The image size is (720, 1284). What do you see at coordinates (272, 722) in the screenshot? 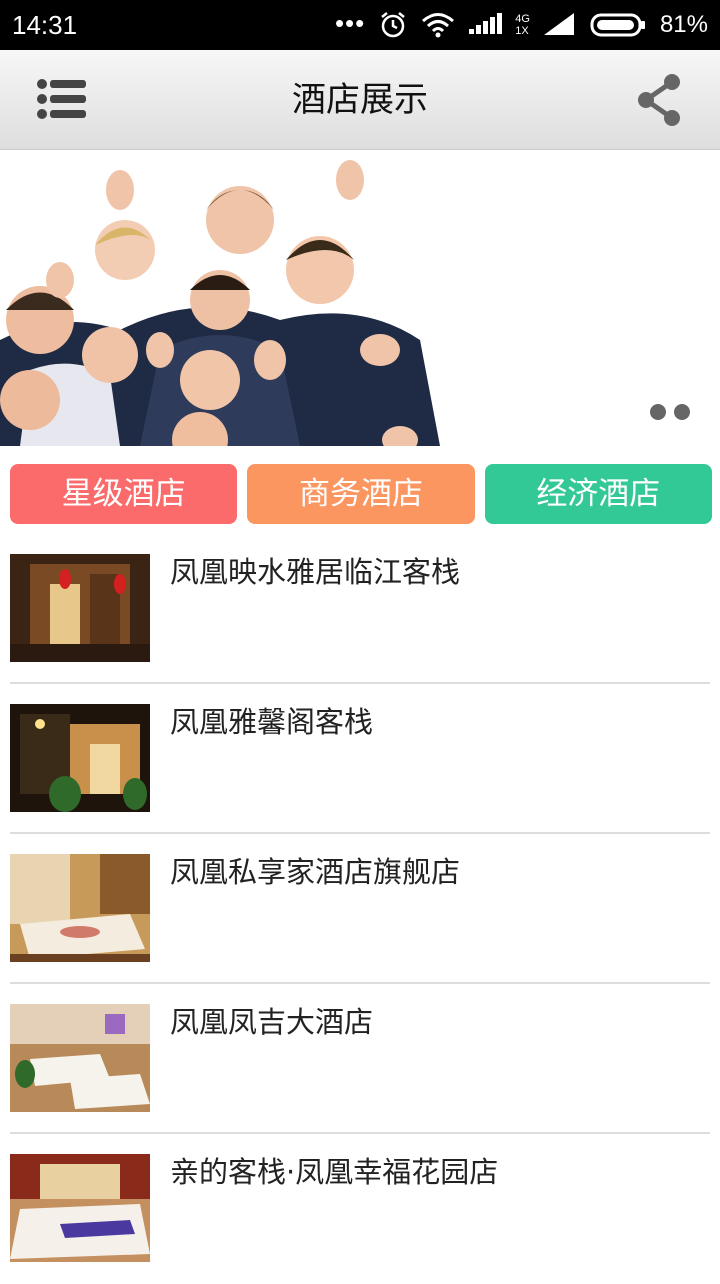
I see `hotel-name: 凤凰雅馨阁客栈` at bounding box center [272, 722].